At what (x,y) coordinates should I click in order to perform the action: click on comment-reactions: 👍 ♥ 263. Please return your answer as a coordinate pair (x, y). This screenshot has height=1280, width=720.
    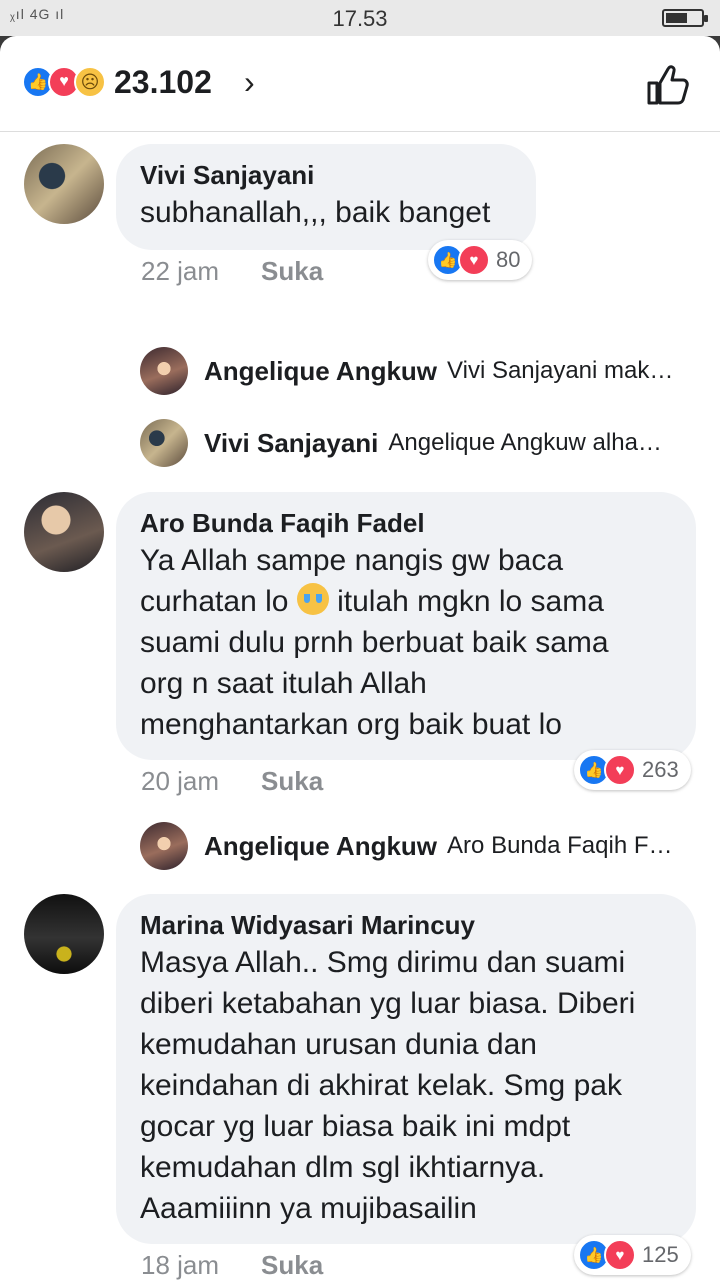
    Looking at the image, I should click on (632, 770).